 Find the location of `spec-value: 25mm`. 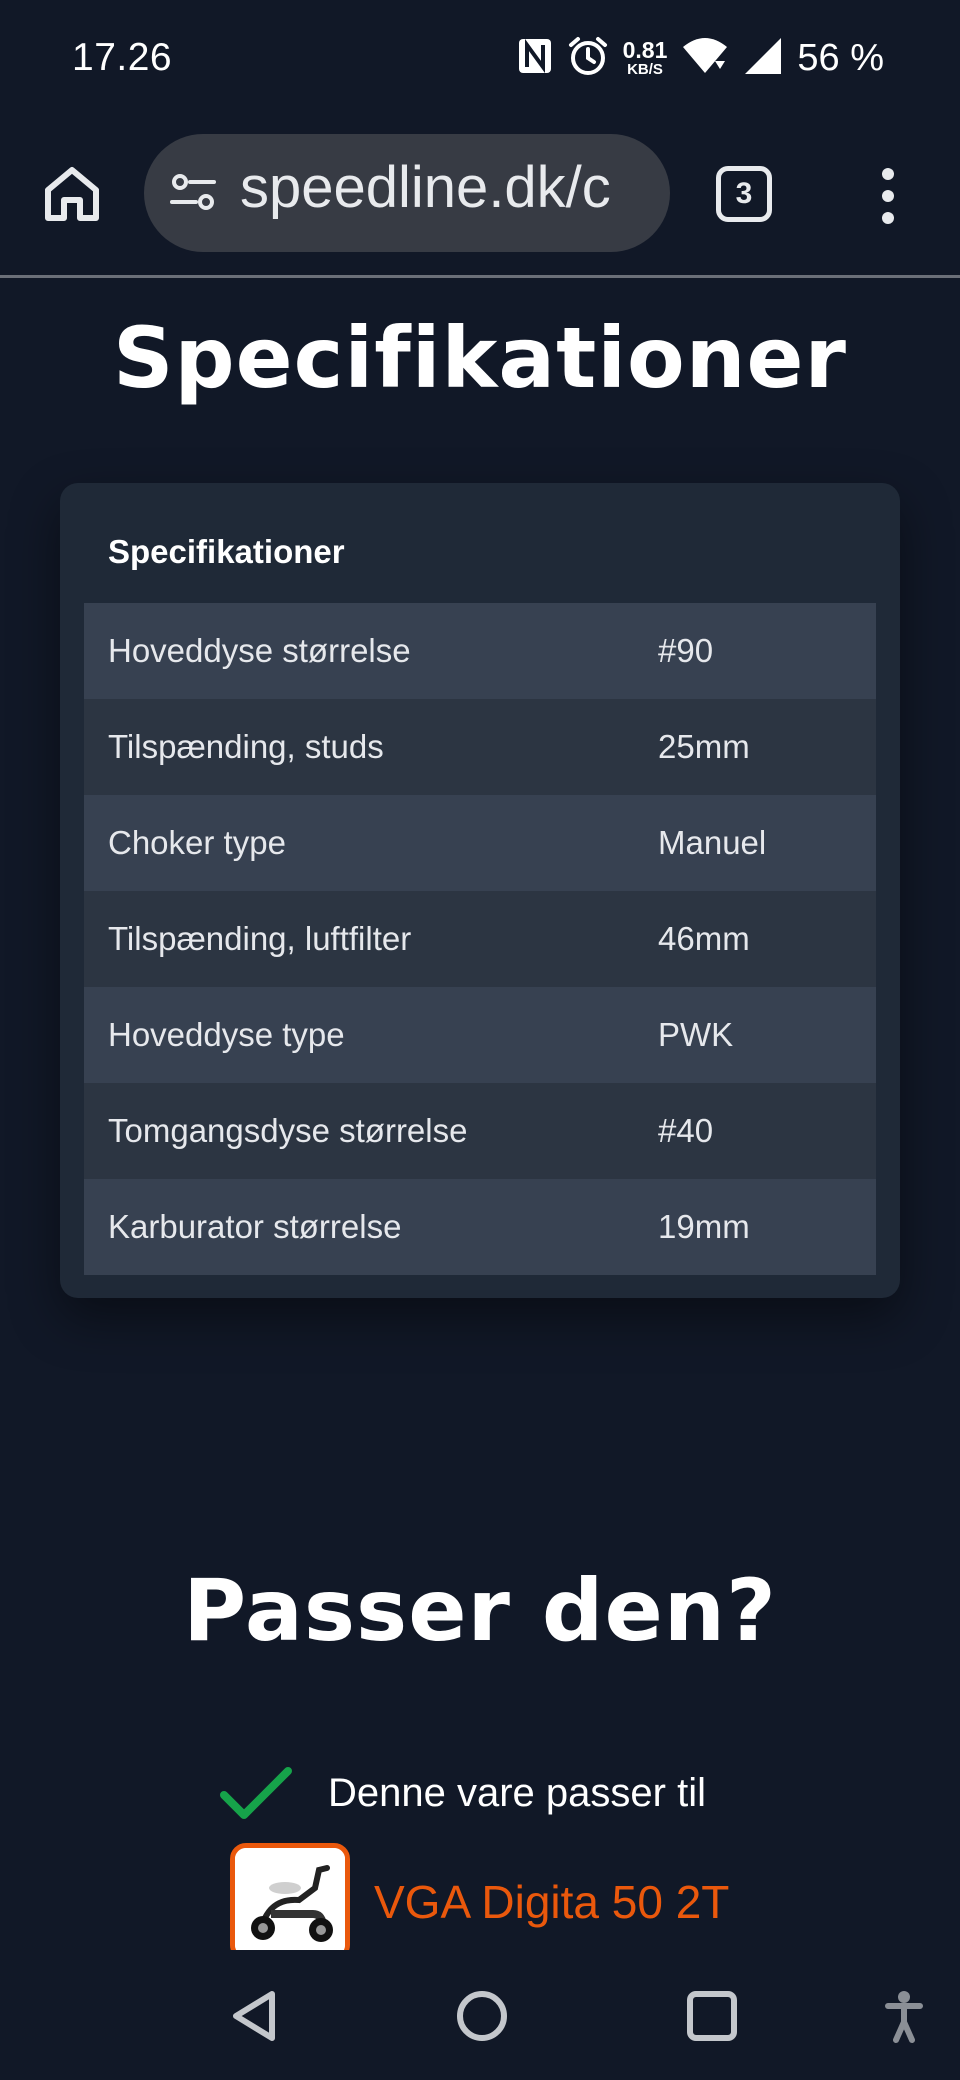

spec-value: 25mm is located at coordinates (704, 746).